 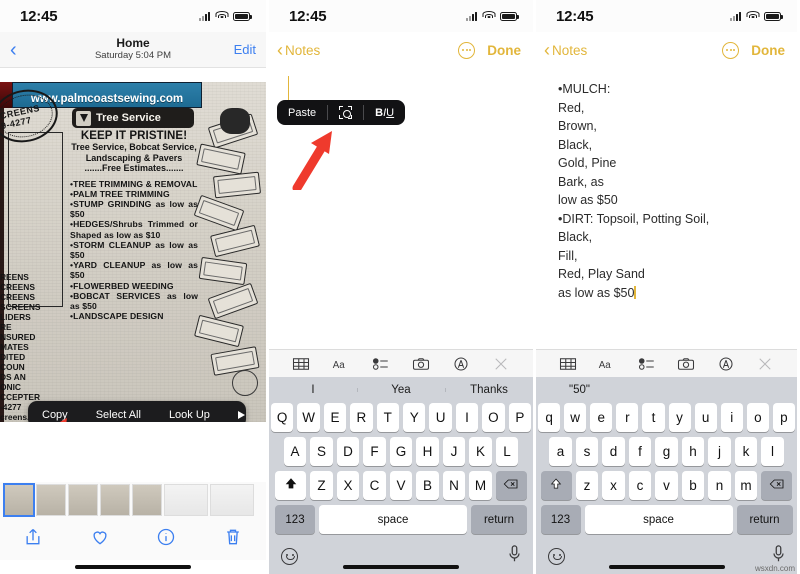 I want to click on key: O, so click(x=493, y=417).